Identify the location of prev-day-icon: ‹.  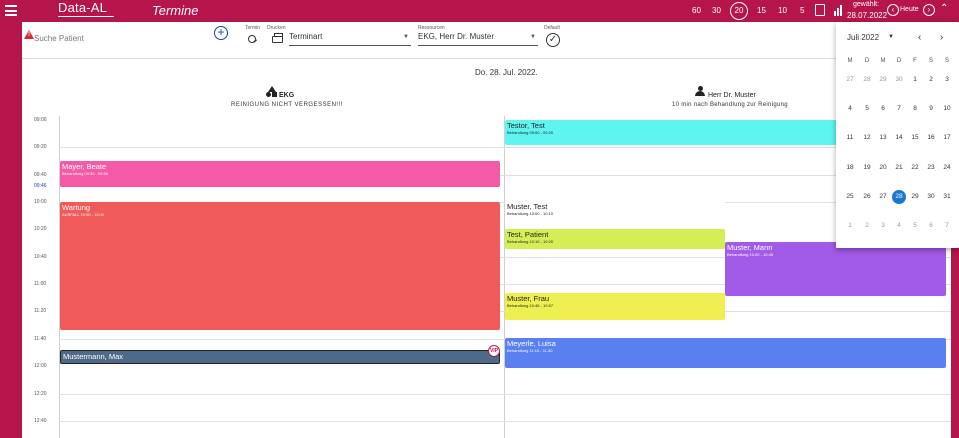
(893, 10).